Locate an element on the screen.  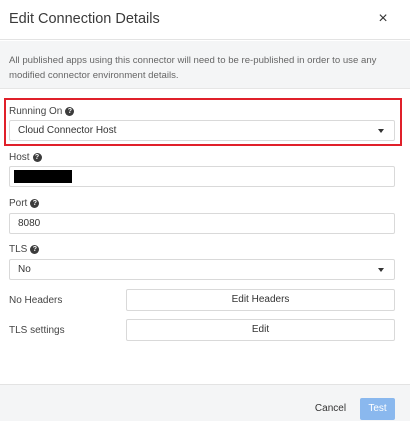
edit-tls-settings-button: Edit is located at coordinates (260, 330).